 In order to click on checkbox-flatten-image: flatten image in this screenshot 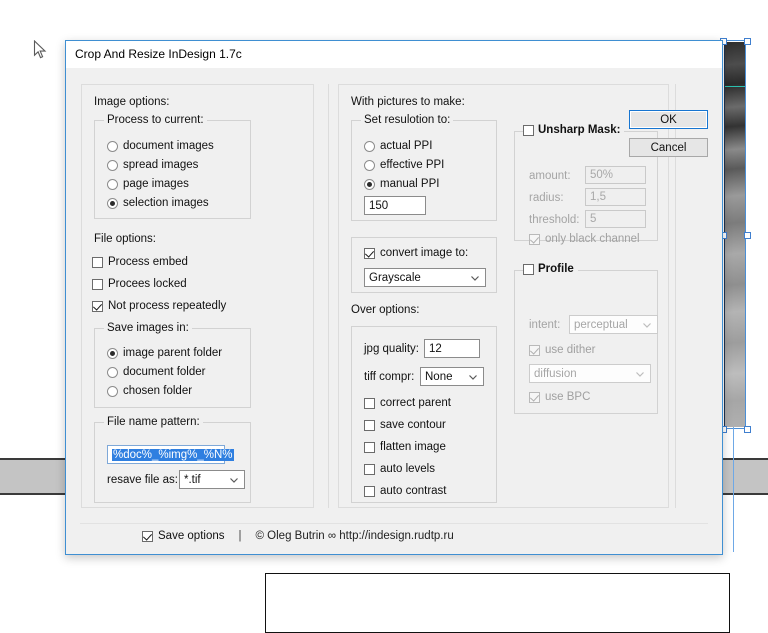, I will do `click(405, 447)`.